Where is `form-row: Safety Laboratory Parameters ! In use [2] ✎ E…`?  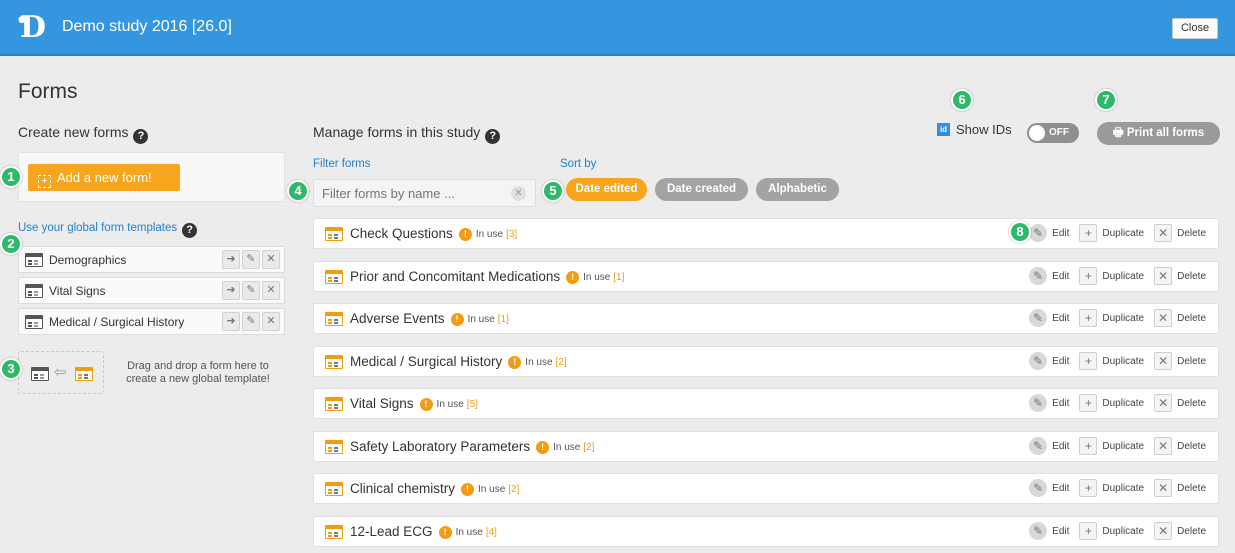 form-row: Safety Laboratory Parameters ! In use [2] ✎ E… is located at coordinates (766, 446).